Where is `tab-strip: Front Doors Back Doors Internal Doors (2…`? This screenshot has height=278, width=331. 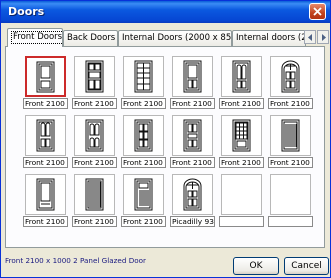
tab-strip: Front Doors Back Doors Internal Doors (2… is located at coordinates (167, 37).